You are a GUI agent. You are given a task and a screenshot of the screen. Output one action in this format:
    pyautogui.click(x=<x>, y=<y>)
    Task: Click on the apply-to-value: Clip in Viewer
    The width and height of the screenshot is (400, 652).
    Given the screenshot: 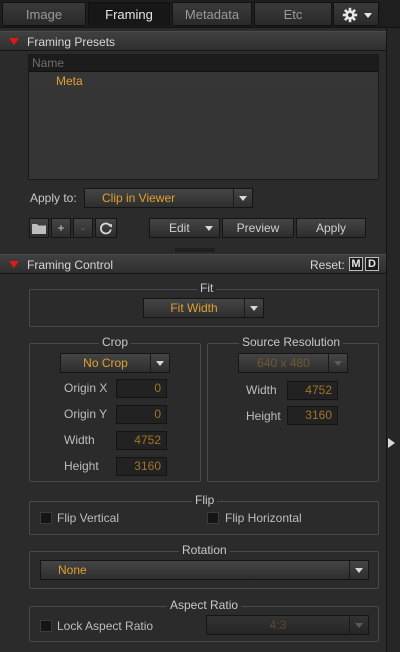 What is the action you would take?
    pyautogui.click(x=139, y=198)
    